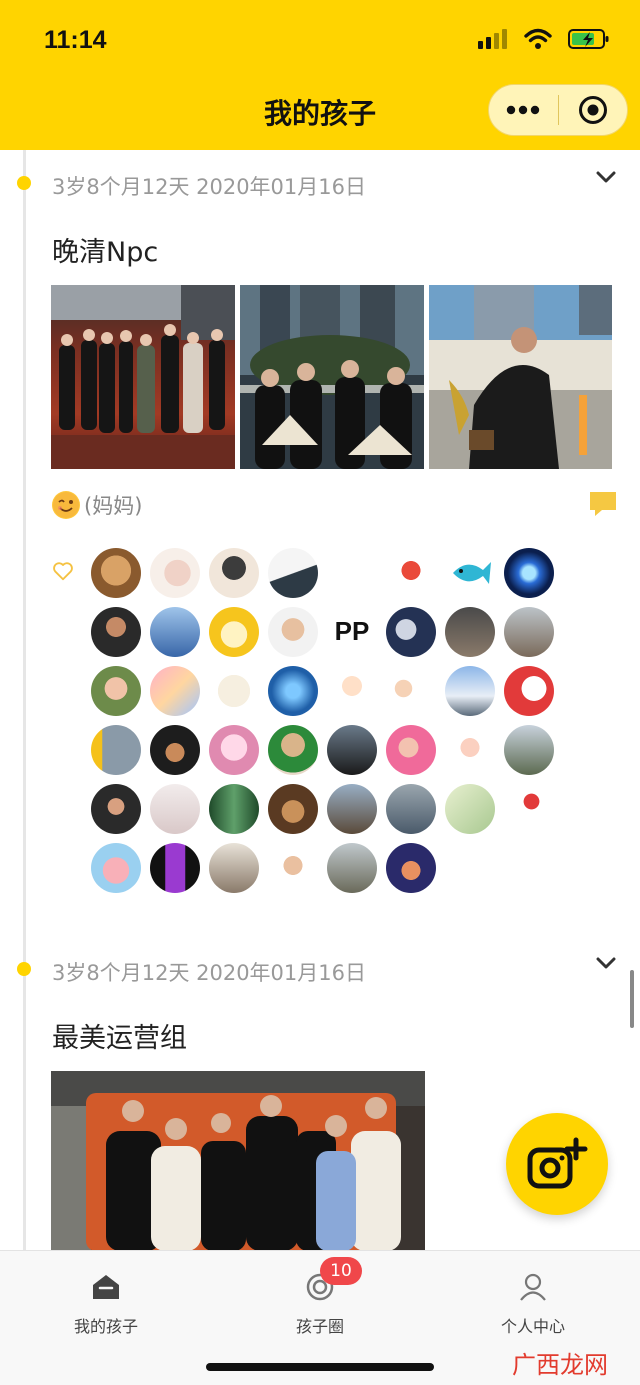  Describe the element at coordinates (106, 1305) in the screenshot. I see `tab-my-children: 我的孩子` at that location.